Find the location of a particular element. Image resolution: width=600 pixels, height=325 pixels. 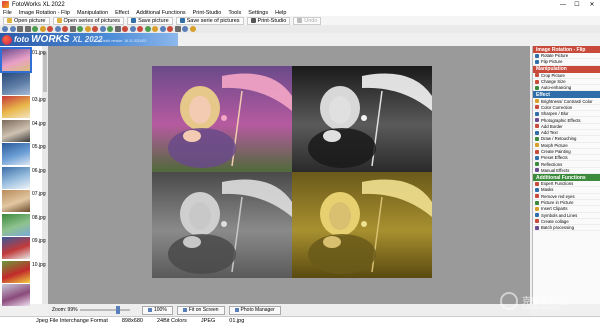

rotate-right-icon is located at coordinates (12, 29).